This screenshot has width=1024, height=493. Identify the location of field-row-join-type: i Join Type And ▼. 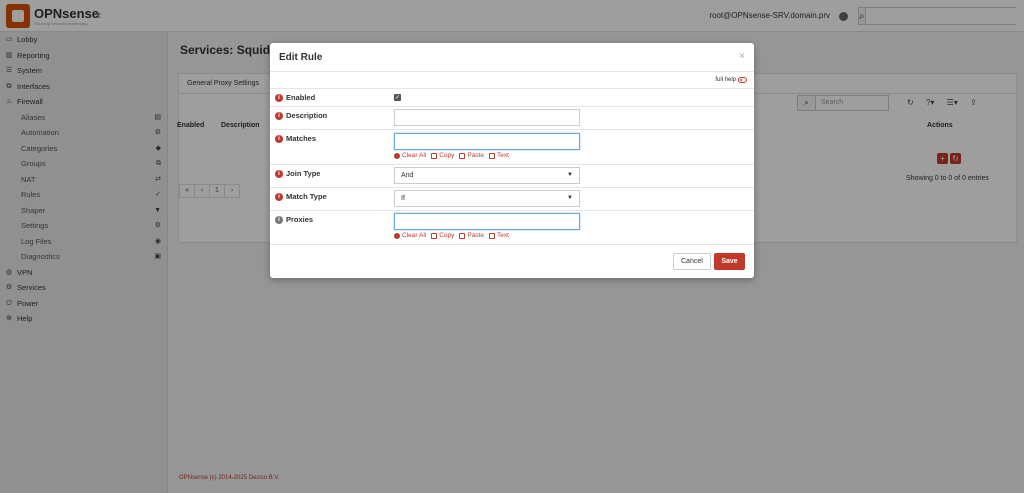
(512, 175).